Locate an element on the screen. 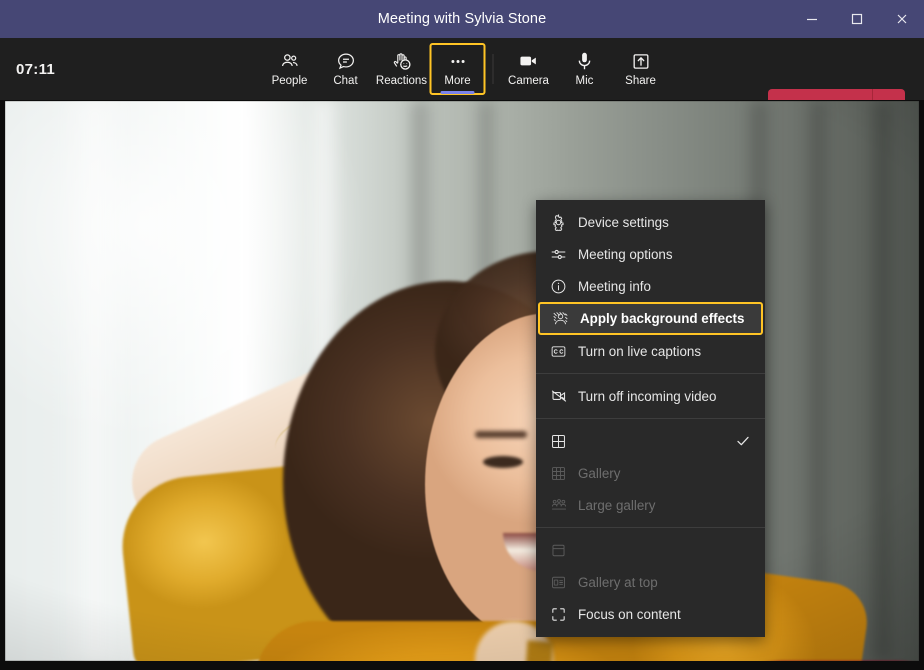 This screenshot has height=670, width=924. menu-item-meeting-info: Meeting info is located at coordinates (650, 286).